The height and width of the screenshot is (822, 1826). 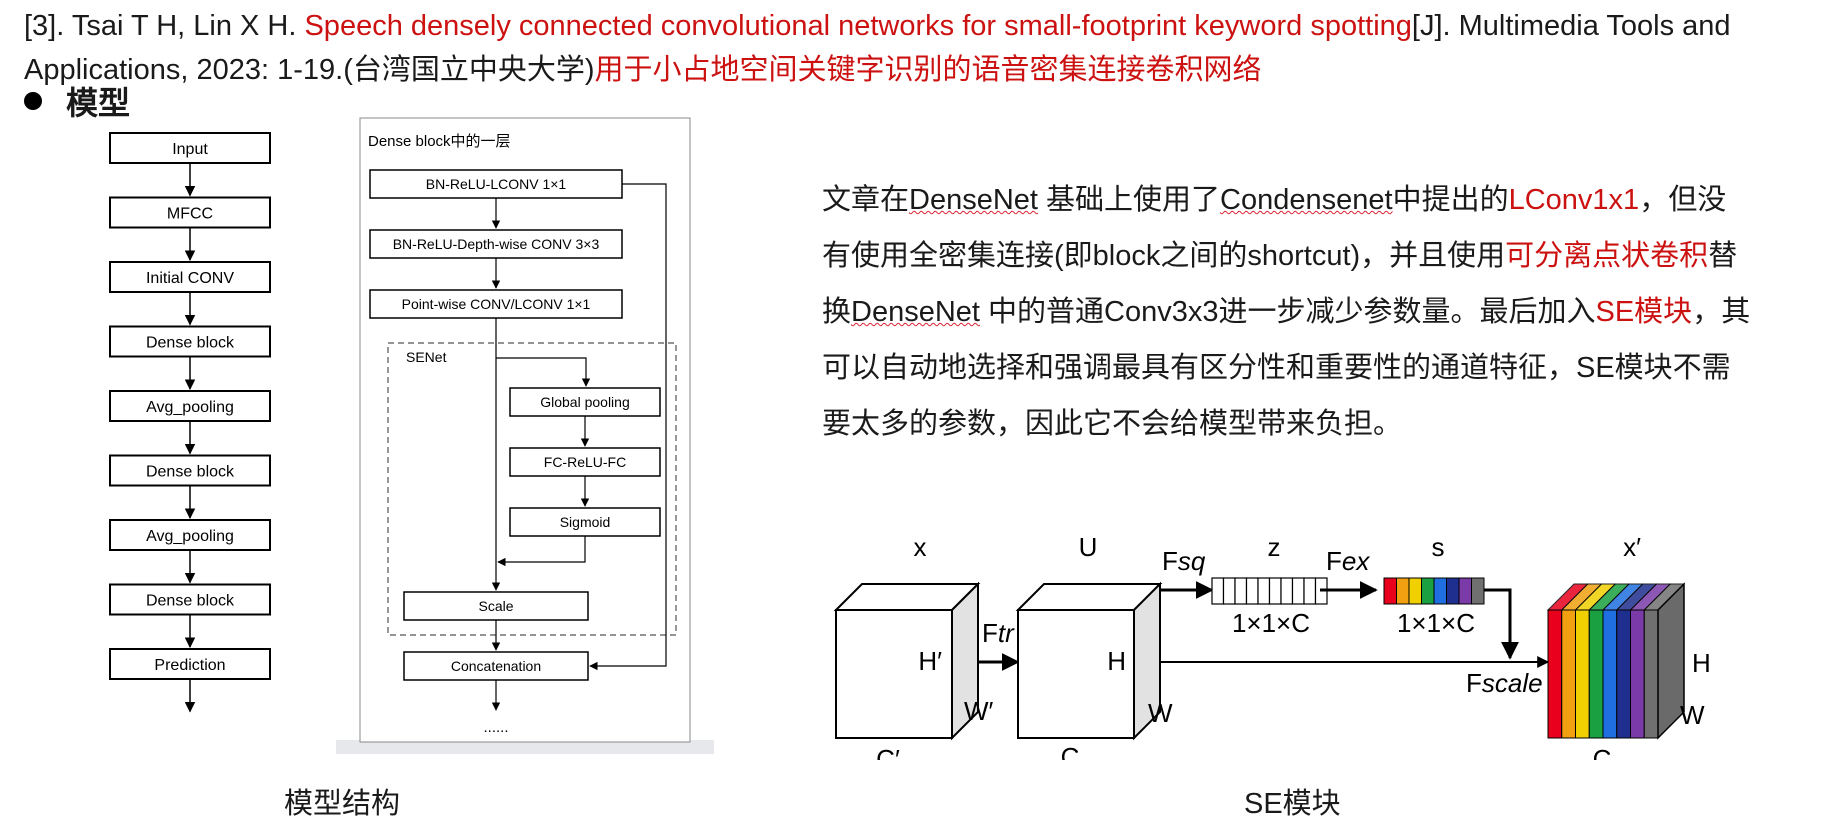 I want to click on label-dim-s: 1×1×C, so click(x=1436, y=623).